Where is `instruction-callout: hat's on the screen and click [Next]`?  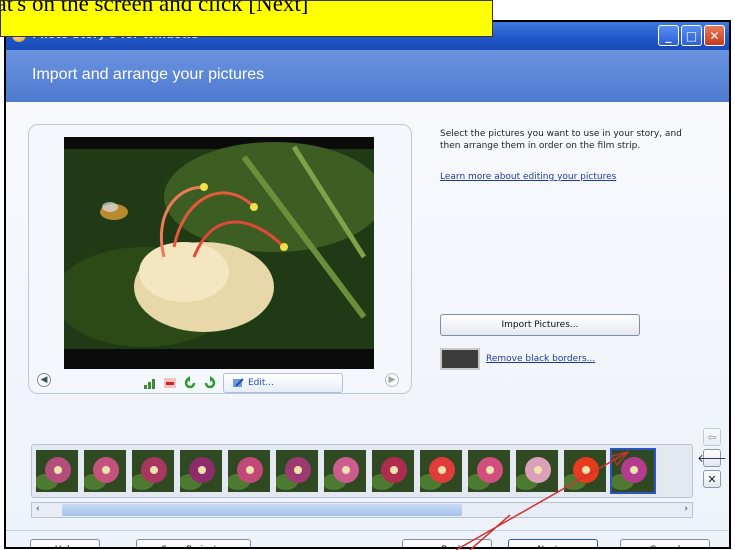
instruction-callout: hat's on the screen and click [Next] is located at coordinates (246, 18).